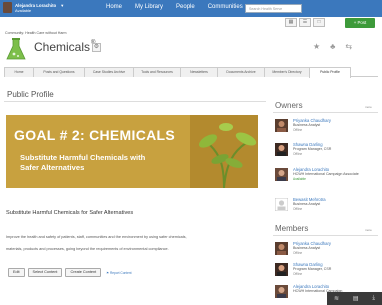  Describe the element at coordinates (36, 5) in the screenshot. I see `user-name: Alejandra Lorachito` at that location.